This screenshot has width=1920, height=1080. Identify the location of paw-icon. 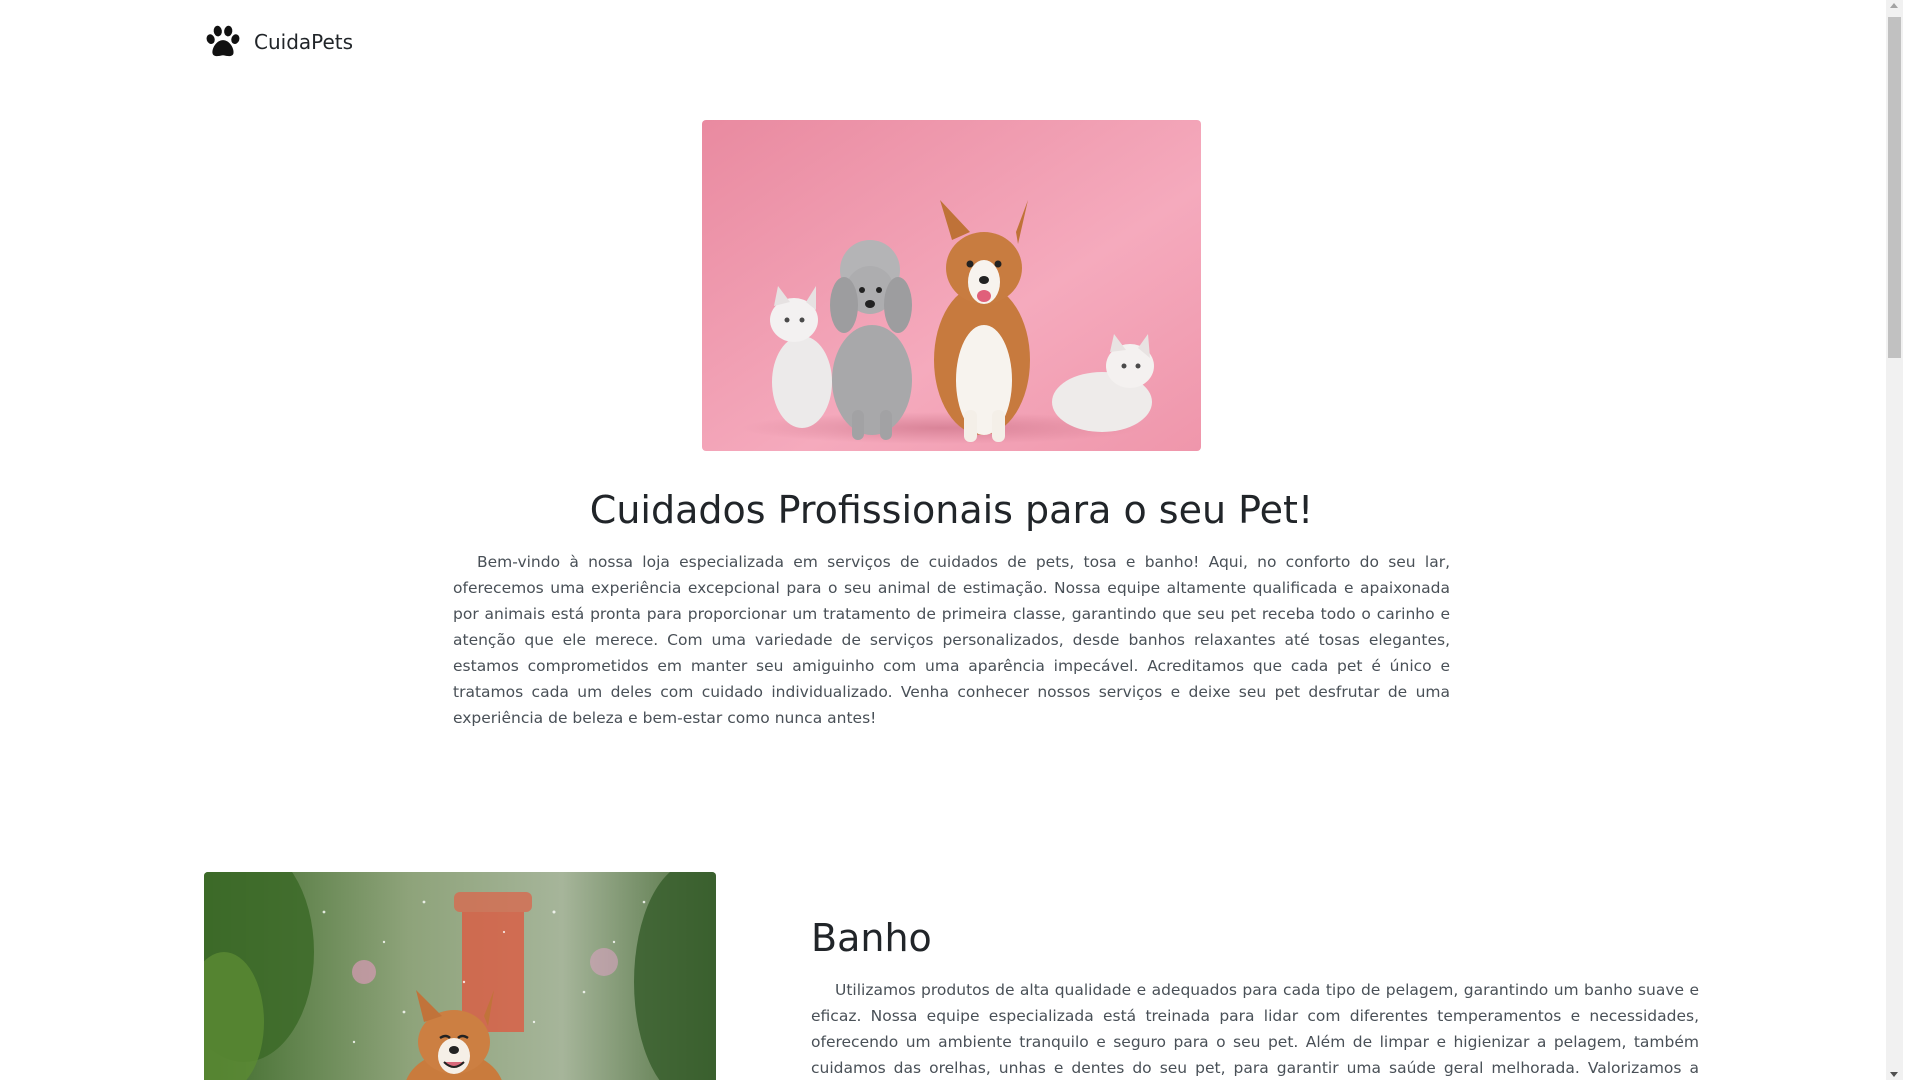
(223, 42).